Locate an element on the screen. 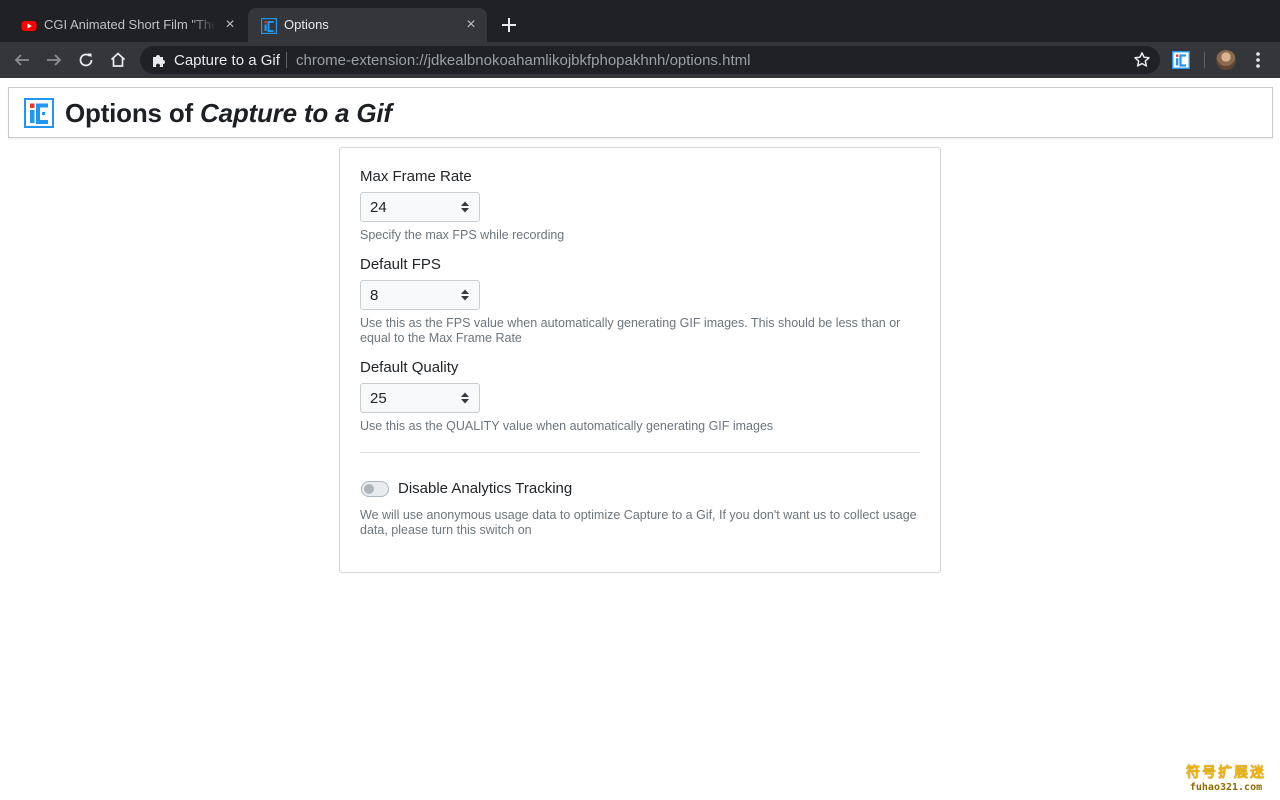 This screenshot has height=800, width=1280. tab-title: CGI Animated Short Film "The Gift" is located at coordinates (130, 24).